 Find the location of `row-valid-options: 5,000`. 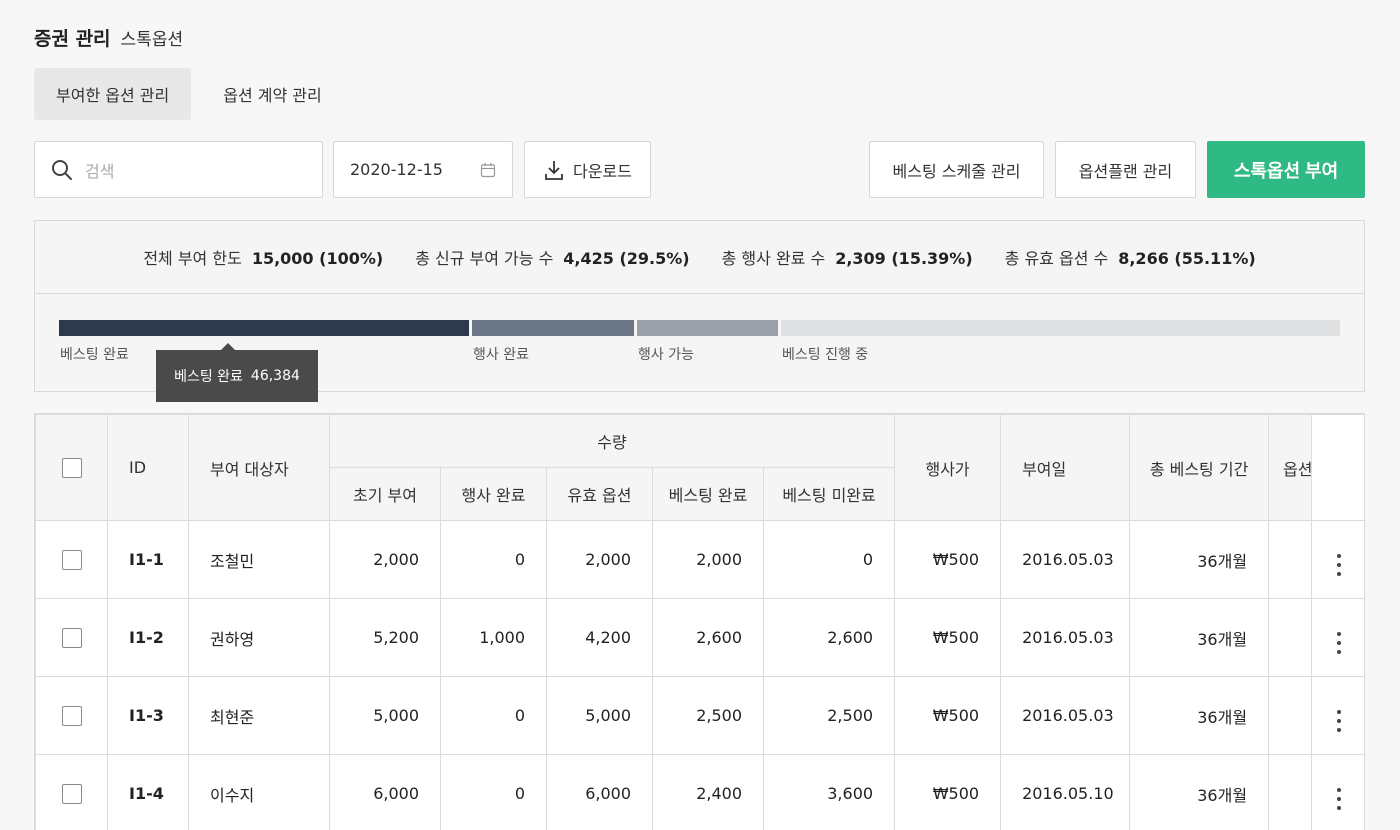

row-valid-options: 5,000 is located at coordinates (599, 715).